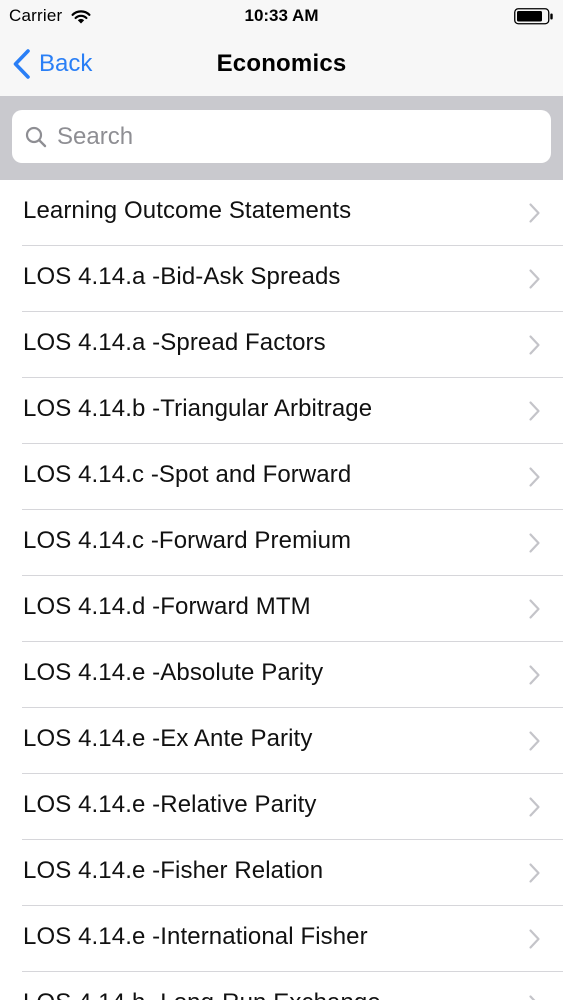 The image size is (563, 1000). Describe the element at coordinates (187, 474) in the screenshot. I see `list-item-label: LOS 4.14.c -Spot and Forward` at that location.